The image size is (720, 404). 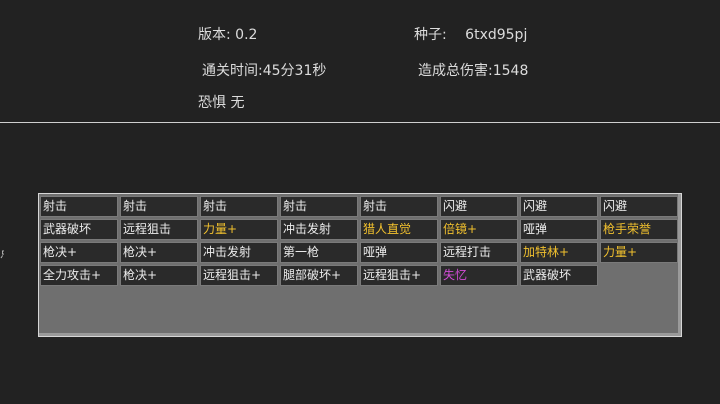 I want to click on card-r1-c3: 射击, so click(x=239, y=206).